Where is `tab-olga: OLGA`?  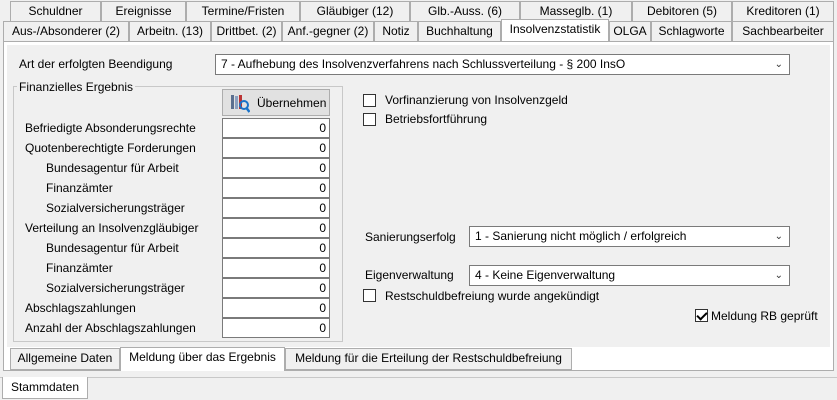
tab-olga: OLGA is located at coordinates (630, 31).